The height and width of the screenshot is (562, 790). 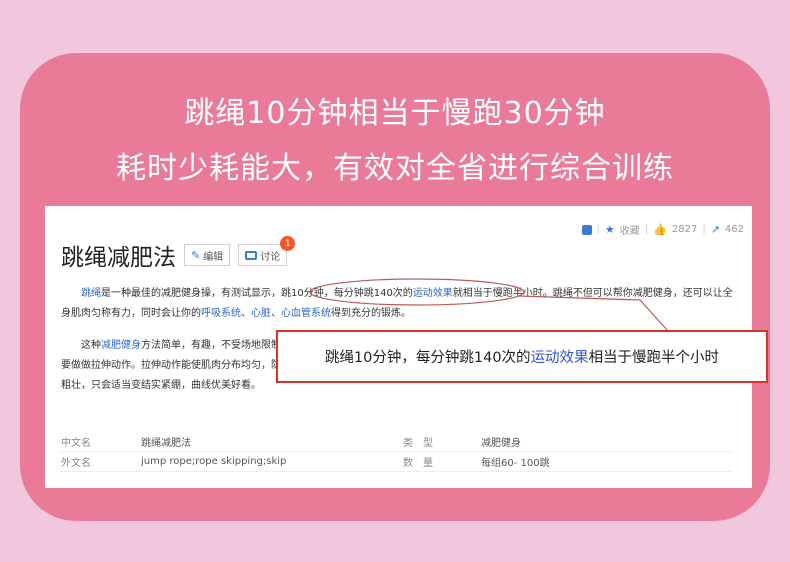 I want to click on callout-pointer, so click(x=489, y=305).